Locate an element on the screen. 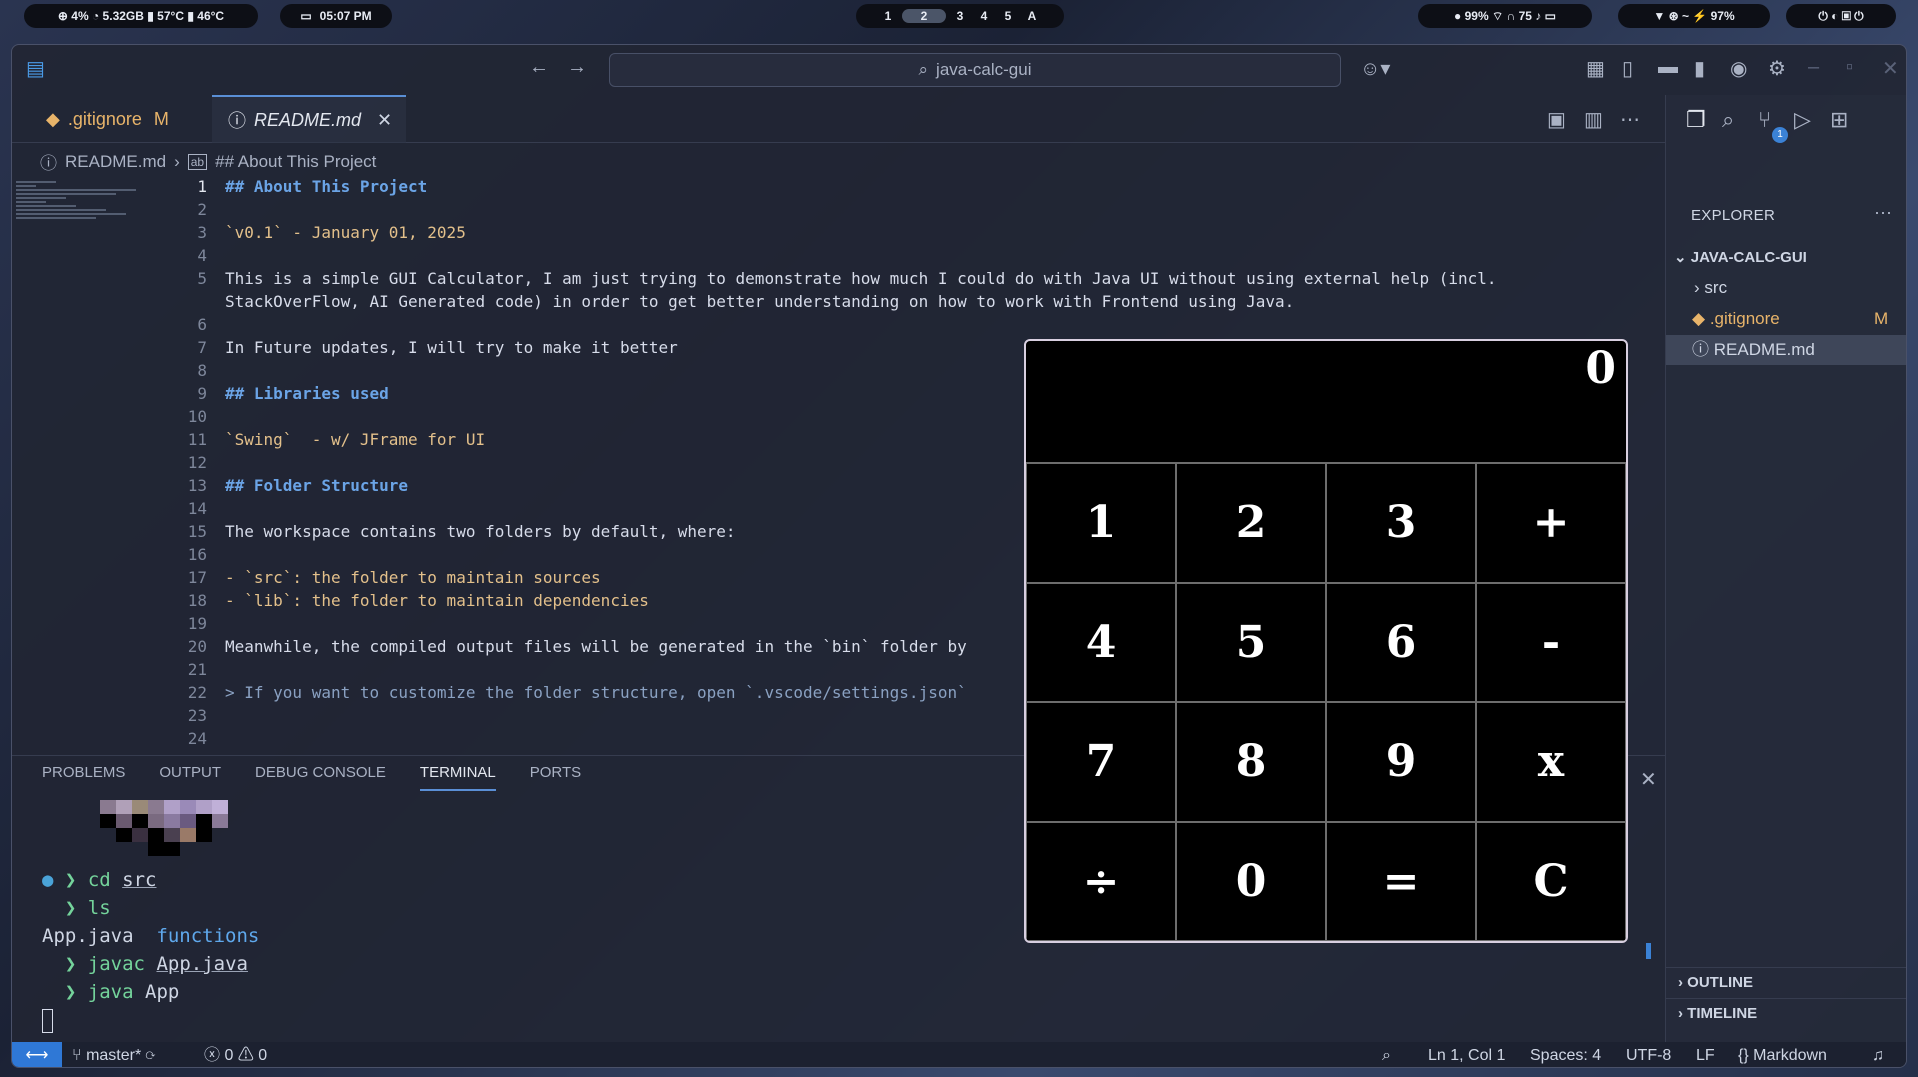 The height and width of the screenshot is (1077, 1918). indentation: Spaces: 4 is located at coordinates (1565, 1054).